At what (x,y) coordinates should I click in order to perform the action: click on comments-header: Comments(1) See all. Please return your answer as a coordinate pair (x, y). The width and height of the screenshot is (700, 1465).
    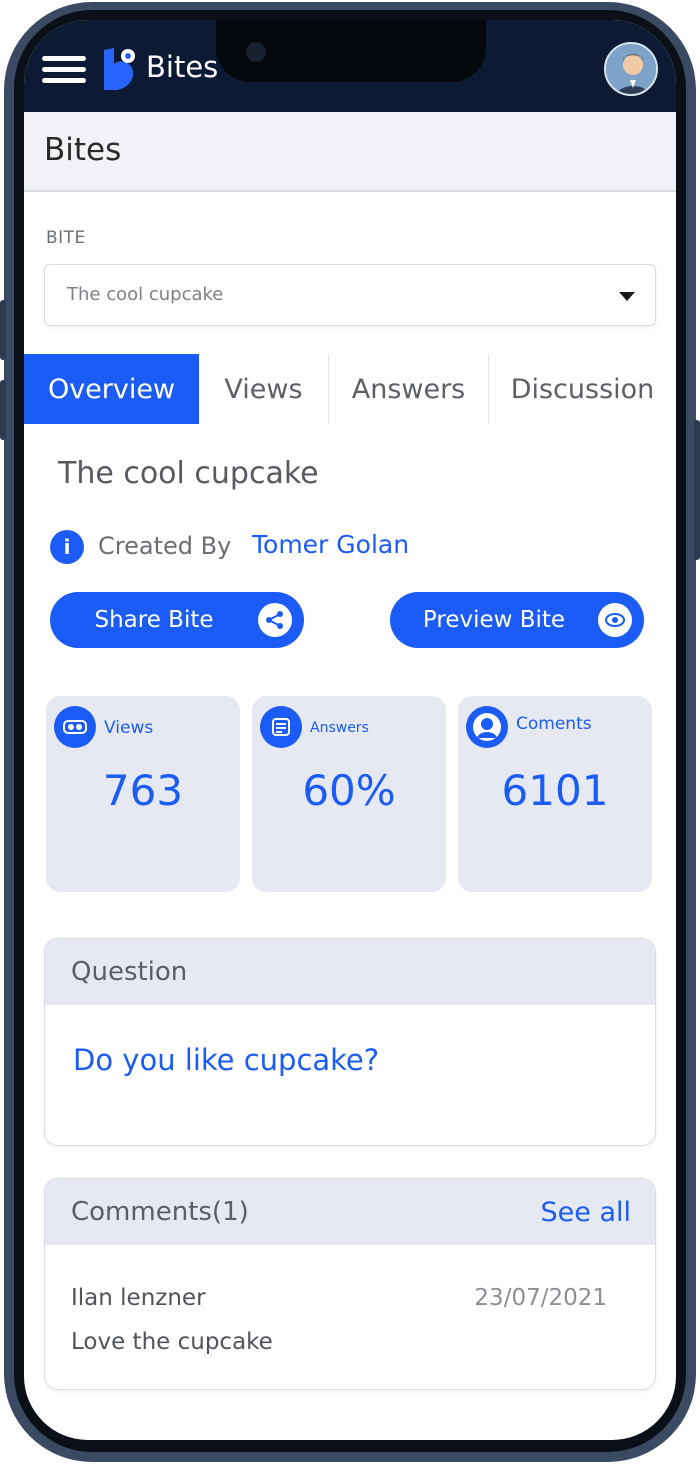
    Looking at the image, I should click on (350, 1212).